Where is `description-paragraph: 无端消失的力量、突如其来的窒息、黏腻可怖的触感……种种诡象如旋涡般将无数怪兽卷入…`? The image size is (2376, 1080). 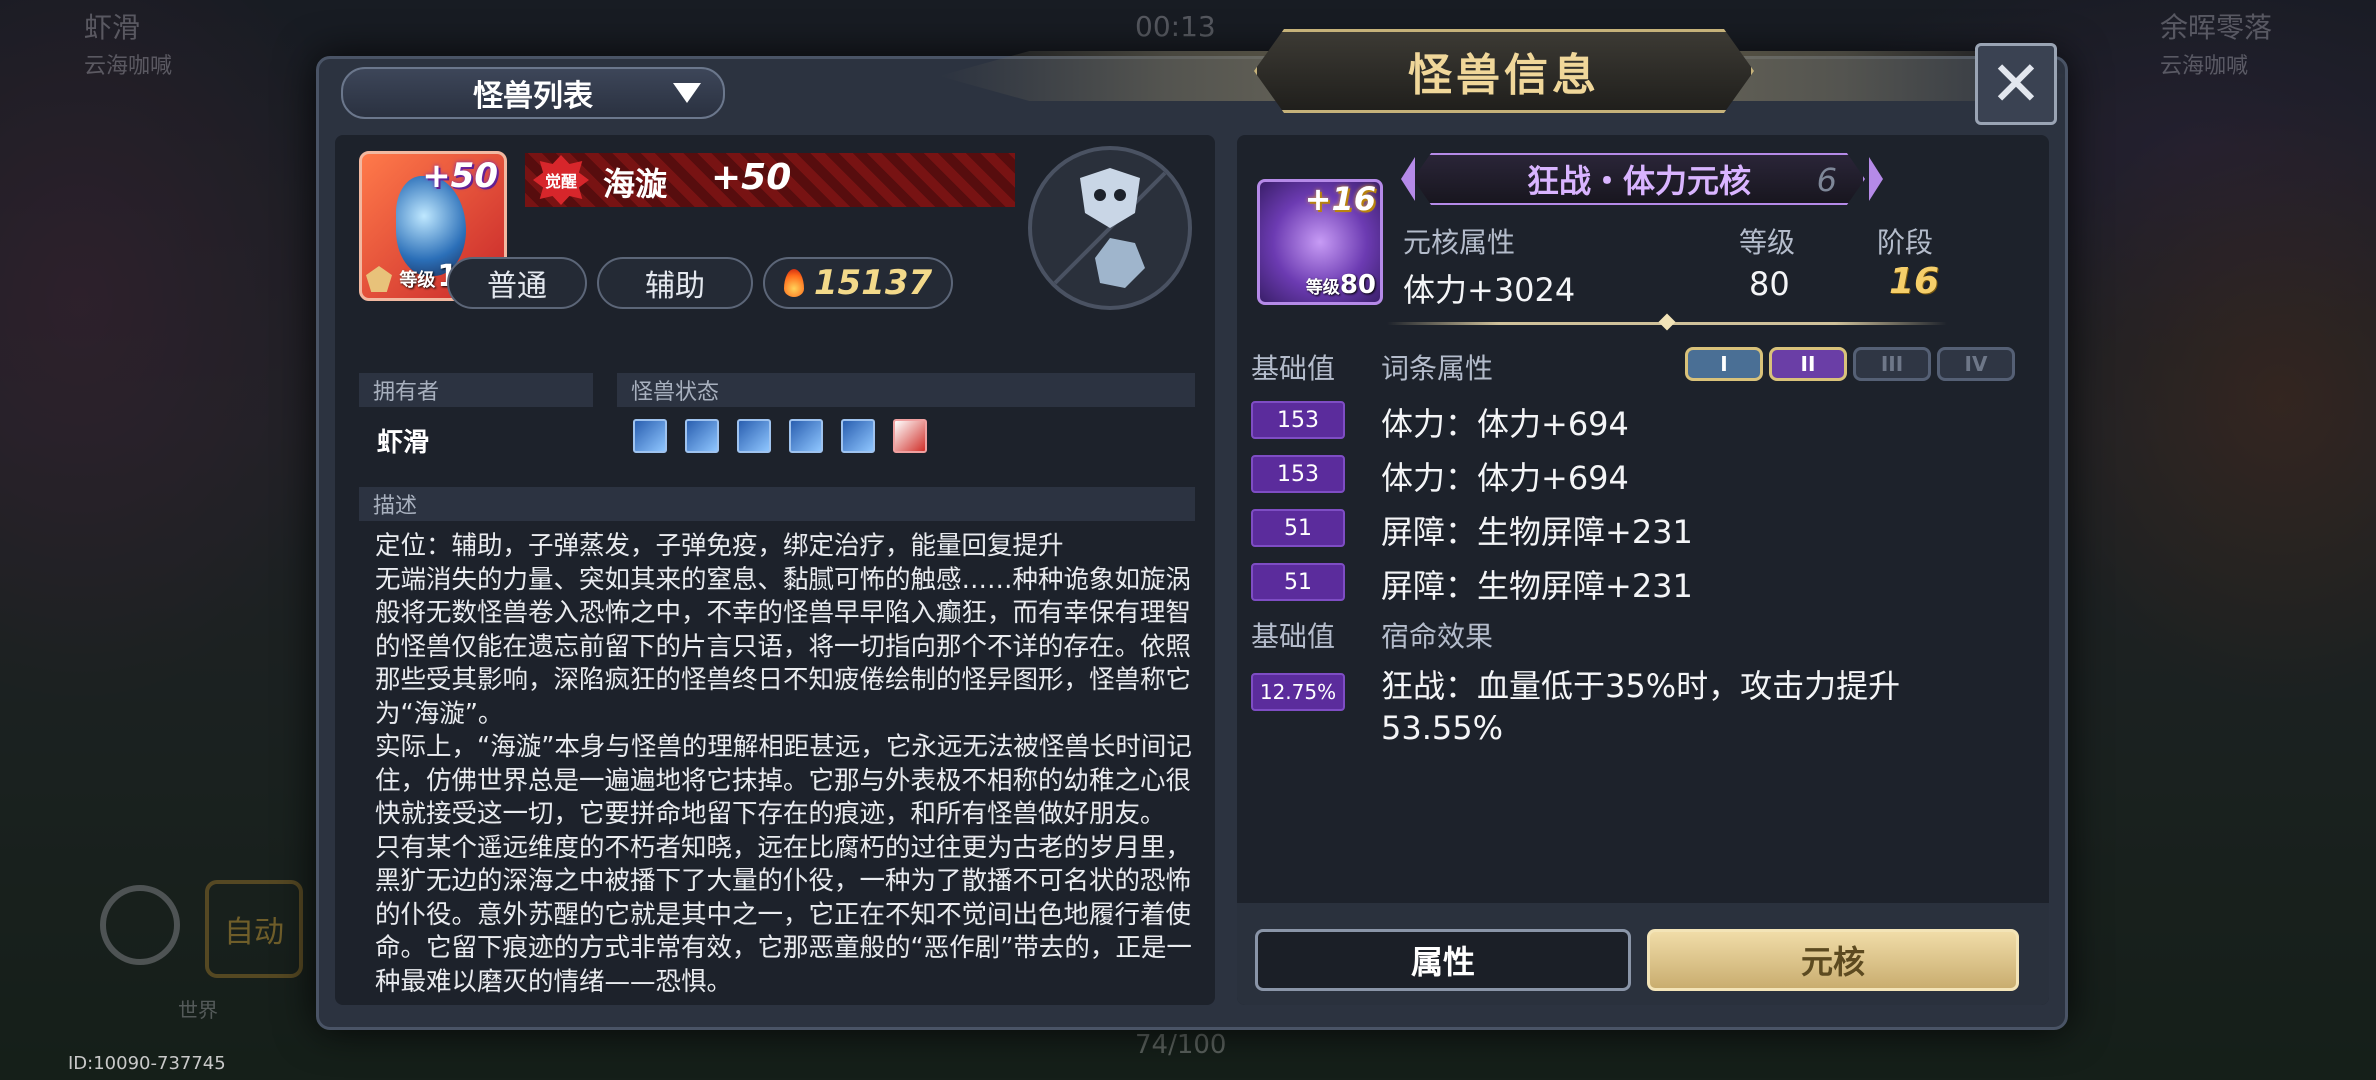
description-paragraph: 无端消失的力量、突如其来的窒息、黏腻可怖的触感……种种诡象如旋涡般将无数怪兽卷入… is located at coordinates (783, 646).